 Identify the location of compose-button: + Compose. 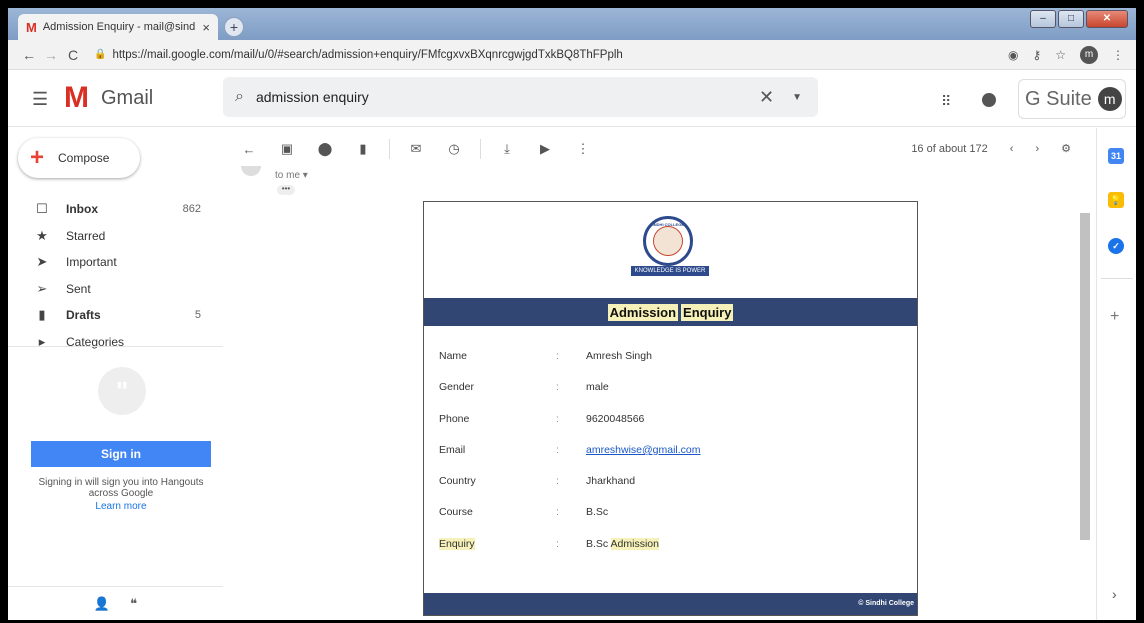
(79, 158).